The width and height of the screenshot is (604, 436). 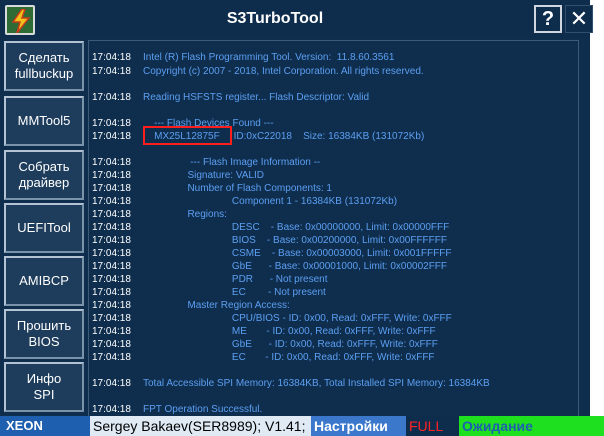 I want to click on fullbackup-button: Сделать fullbuckup, so click(x=44, y=66).